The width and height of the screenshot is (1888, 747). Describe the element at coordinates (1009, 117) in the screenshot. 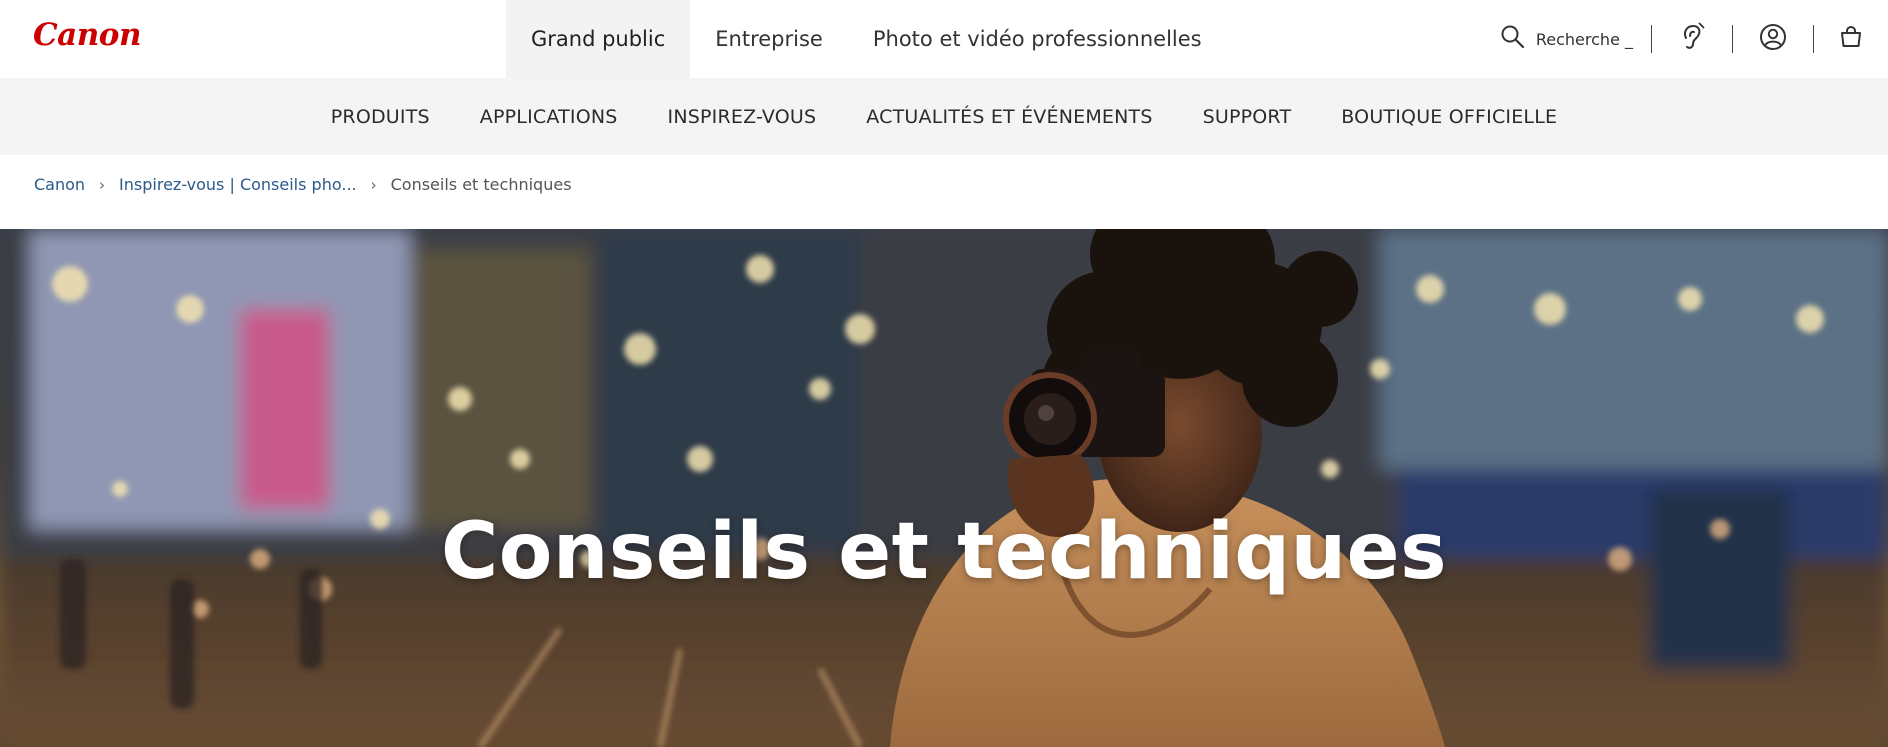

I see `nav-item-actualites-evenements: ACTUALITÉS ET ÉVÉNEMENTS` at that location.